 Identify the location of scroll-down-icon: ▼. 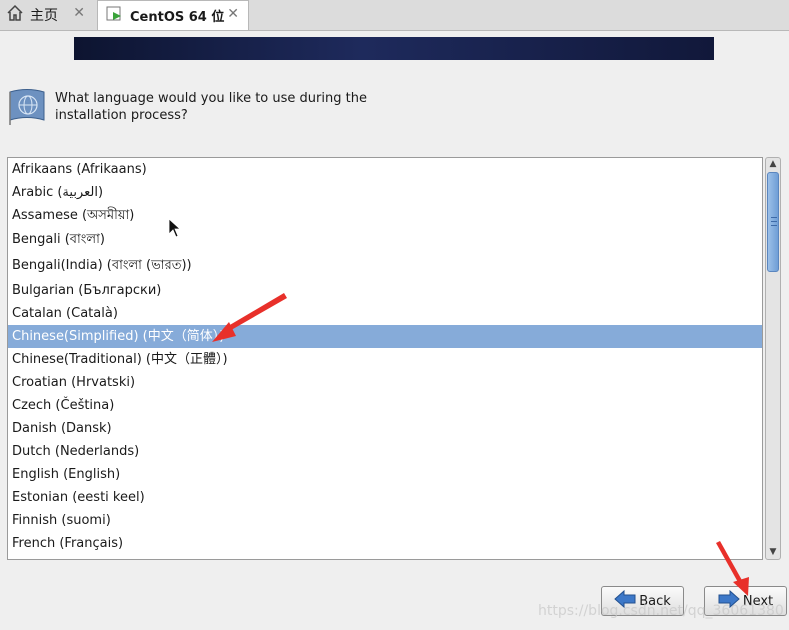
(773, 552).